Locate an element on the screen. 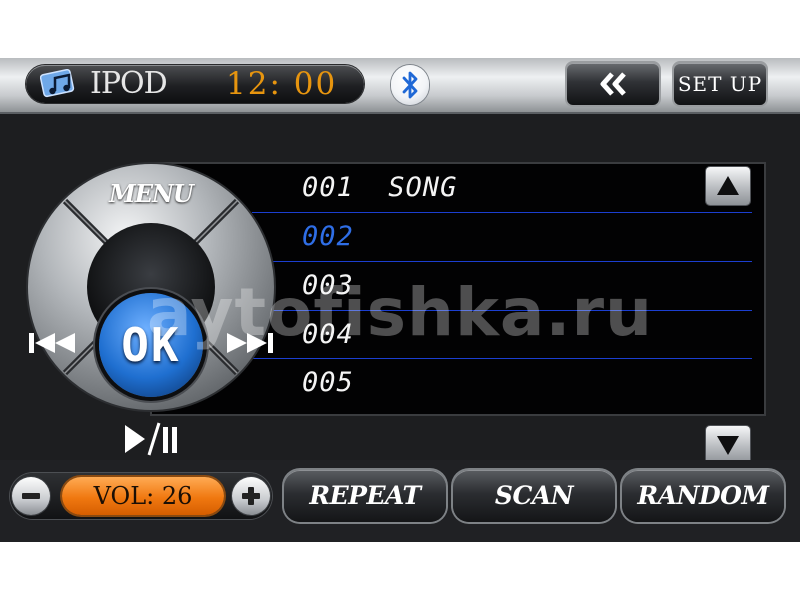  track-label: 004 is located at coordinates (328, 334).